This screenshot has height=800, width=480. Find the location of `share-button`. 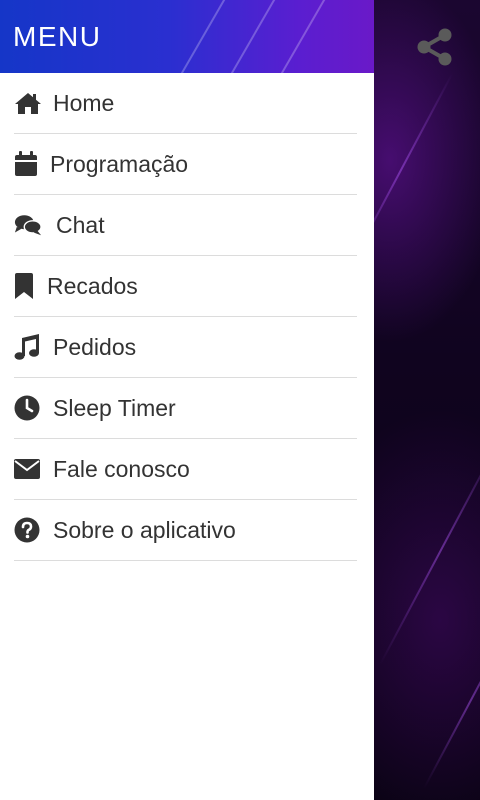

share-button is located at coordinates (435, 47).